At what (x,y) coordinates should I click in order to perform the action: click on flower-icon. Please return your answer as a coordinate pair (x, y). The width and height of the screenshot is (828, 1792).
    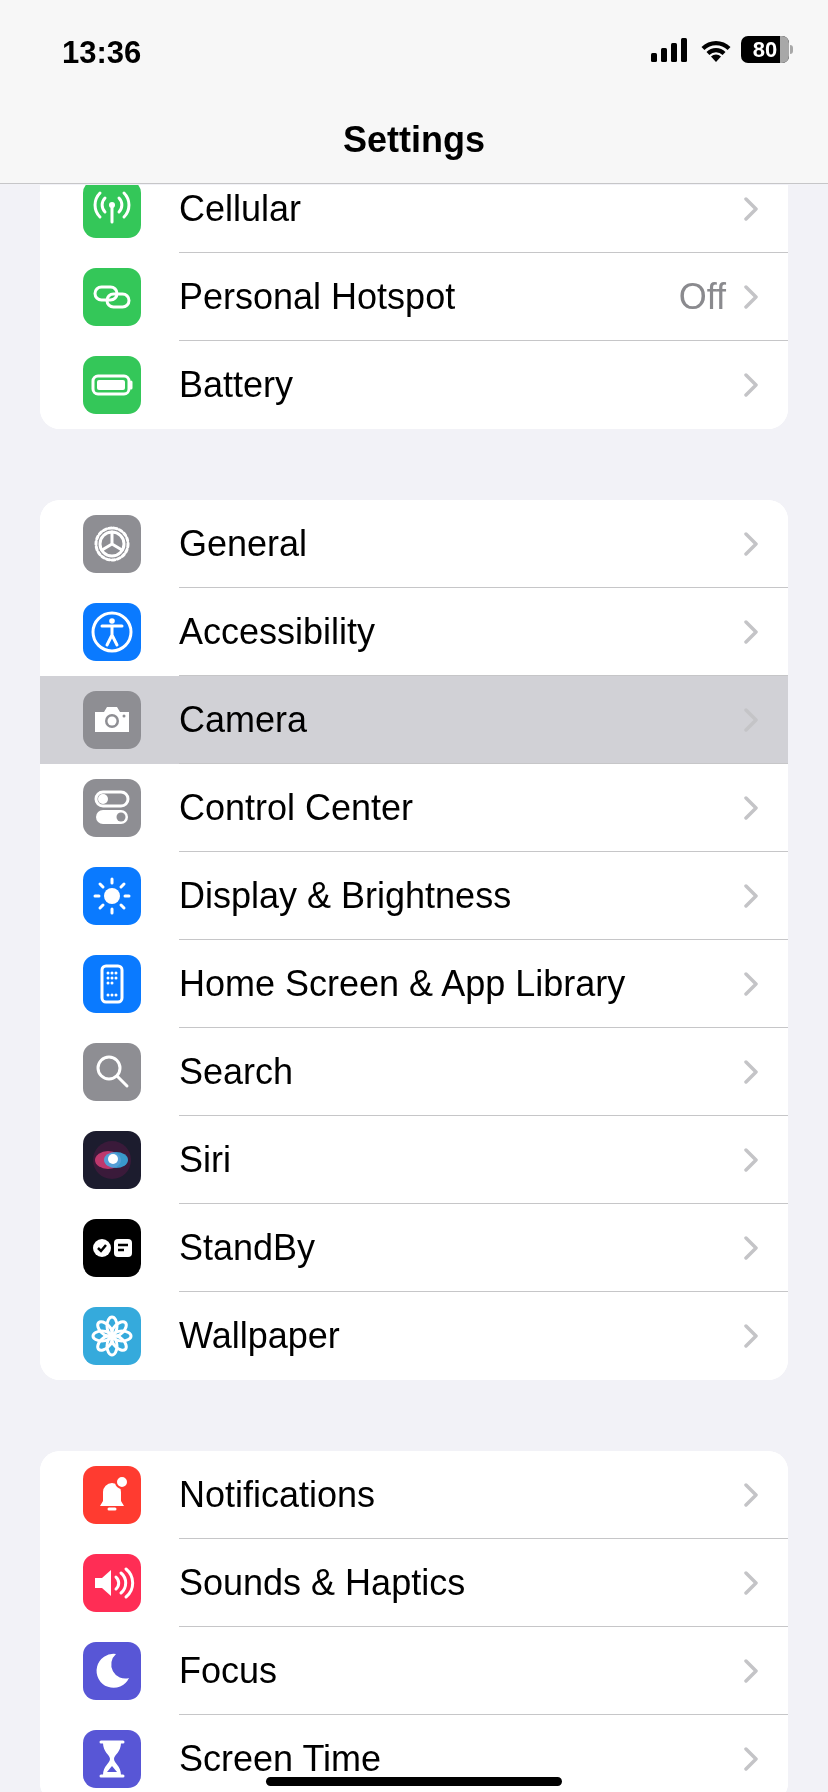
    Looking at the image, I should click on (112, 1336).